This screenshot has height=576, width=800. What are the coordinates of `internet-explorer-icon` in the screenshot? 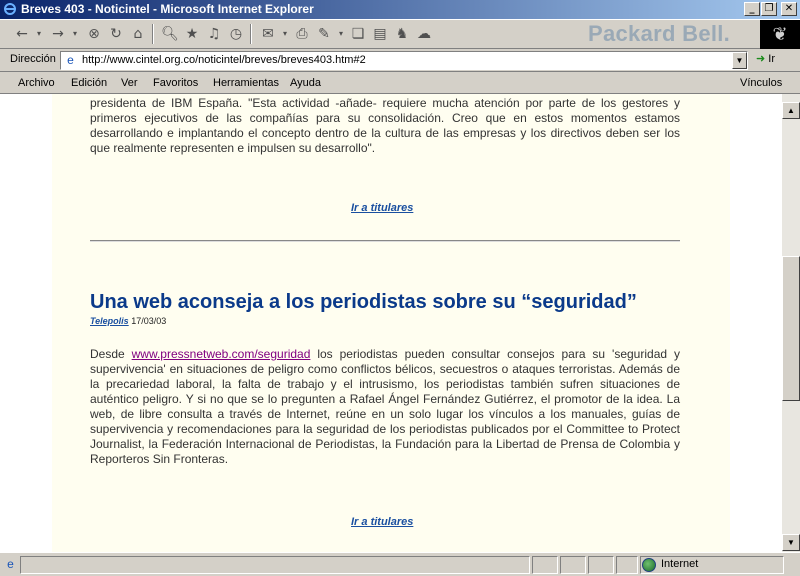 It's located at (10, 9).